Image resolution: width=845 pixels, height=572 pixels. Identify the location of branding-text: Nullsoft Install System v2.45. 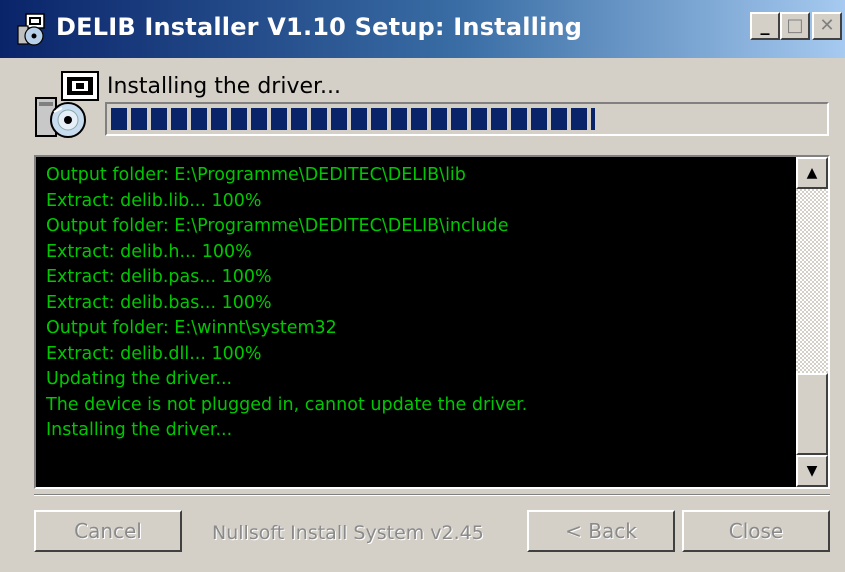
(348, 533).